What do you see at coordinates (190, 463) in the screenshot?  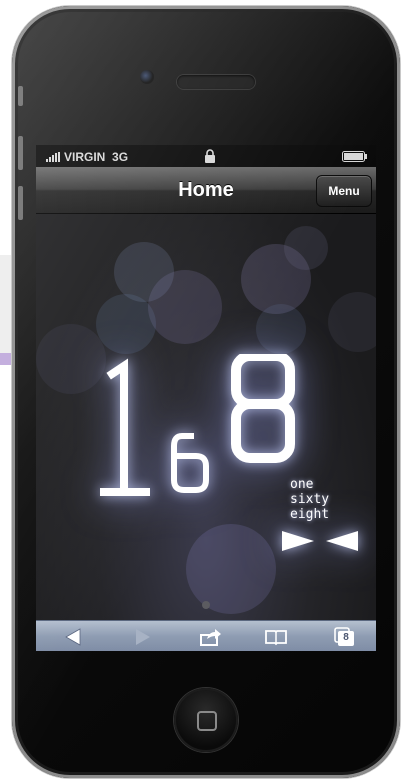 I see `logo-digit-six` at bounding box center [190, 463].